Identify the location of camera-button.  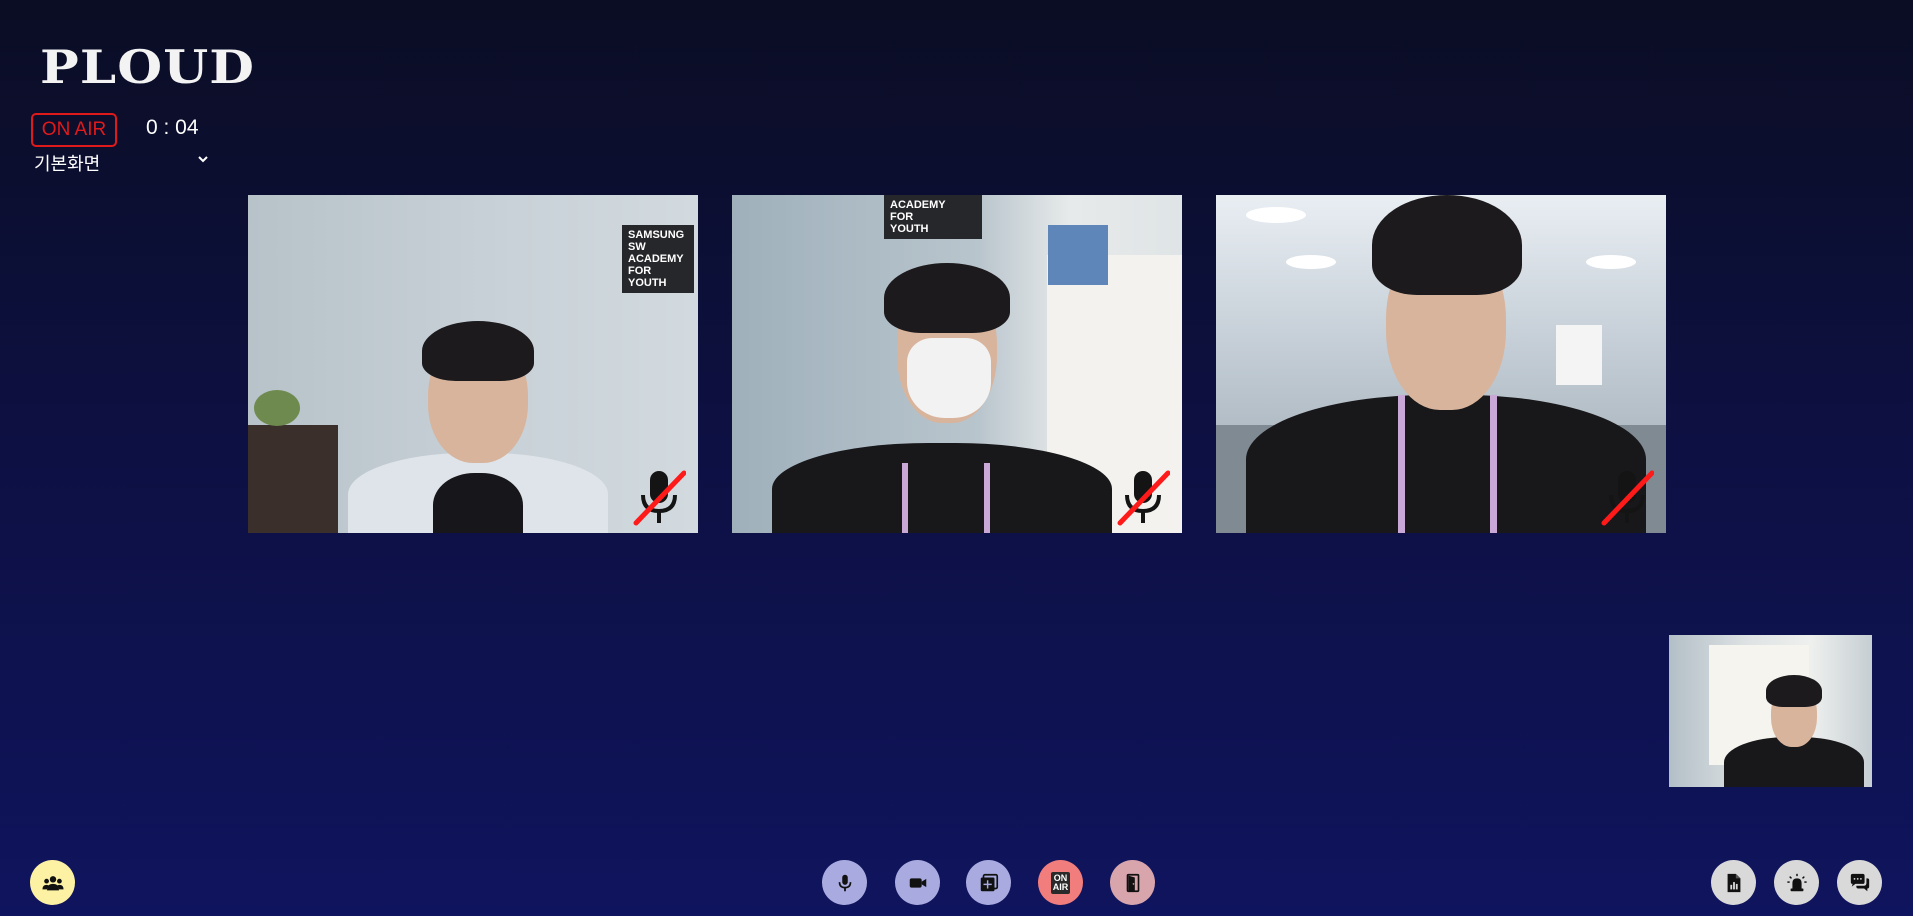
(917, 882).